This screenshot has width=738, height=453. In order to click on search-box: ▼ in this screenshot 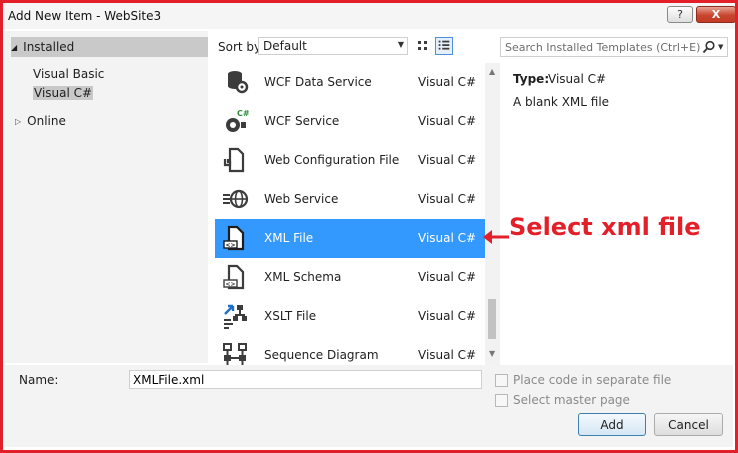, I will do `click(614, 47)`.